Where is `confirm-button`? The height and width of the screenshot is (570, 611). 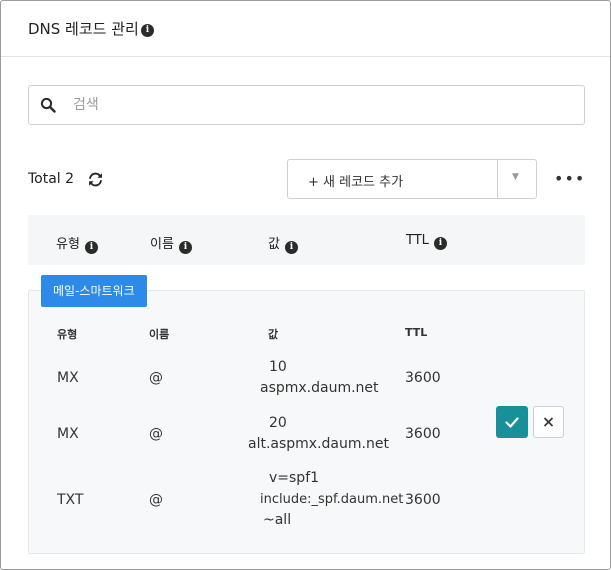
confirm-button is located at coordinates (512, 422).